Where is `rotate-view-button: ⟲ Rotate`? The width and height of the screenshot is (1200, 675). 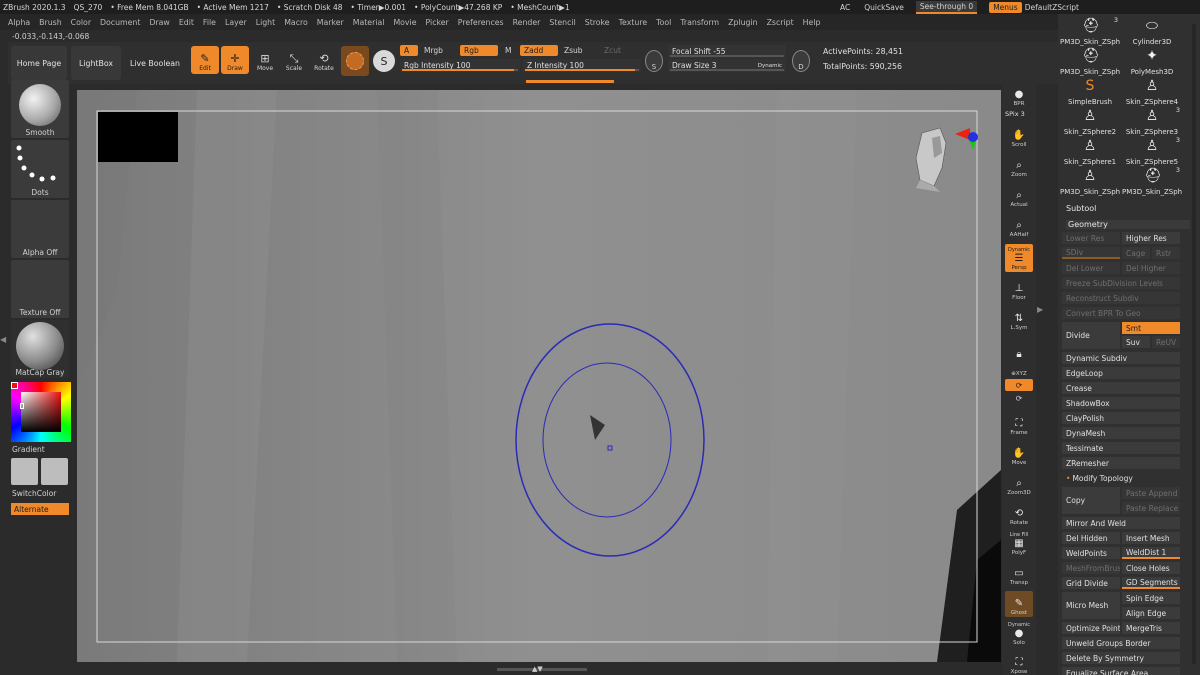 rotate-view-button: ⟲ Rotate is located at coordinates (1019, 514).